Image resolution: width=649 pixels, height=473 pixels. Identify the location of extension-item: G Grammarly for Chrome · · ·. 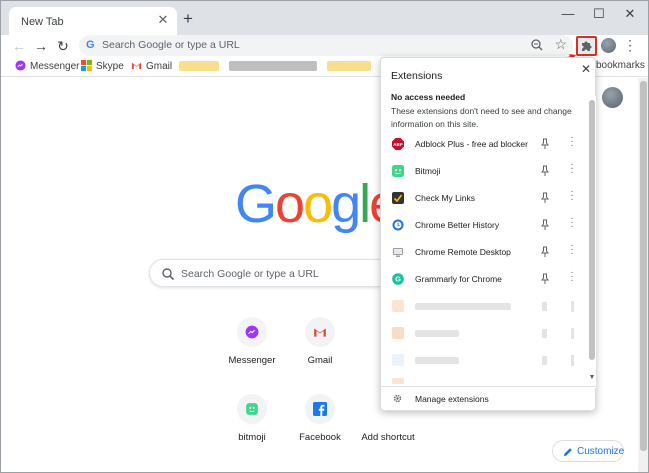
(484, 279).